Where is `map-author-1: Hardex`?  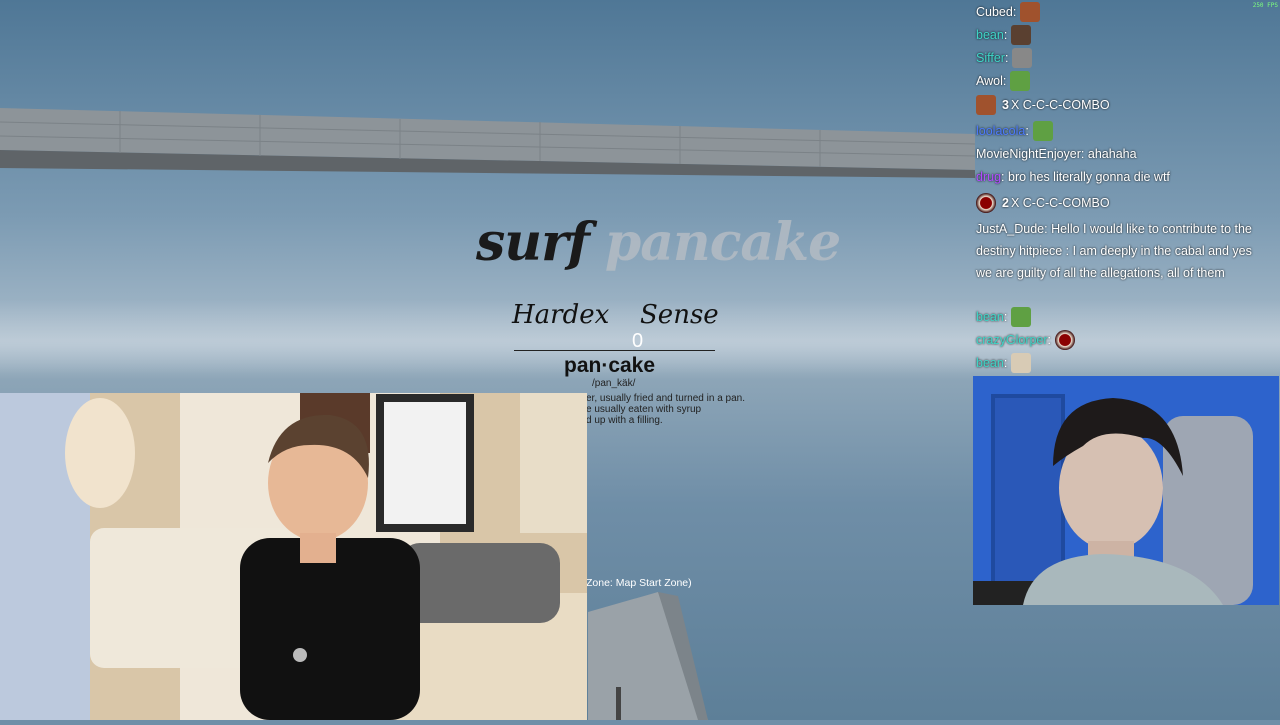
map-author-1: Hardex is located at coordinates (561, 315).